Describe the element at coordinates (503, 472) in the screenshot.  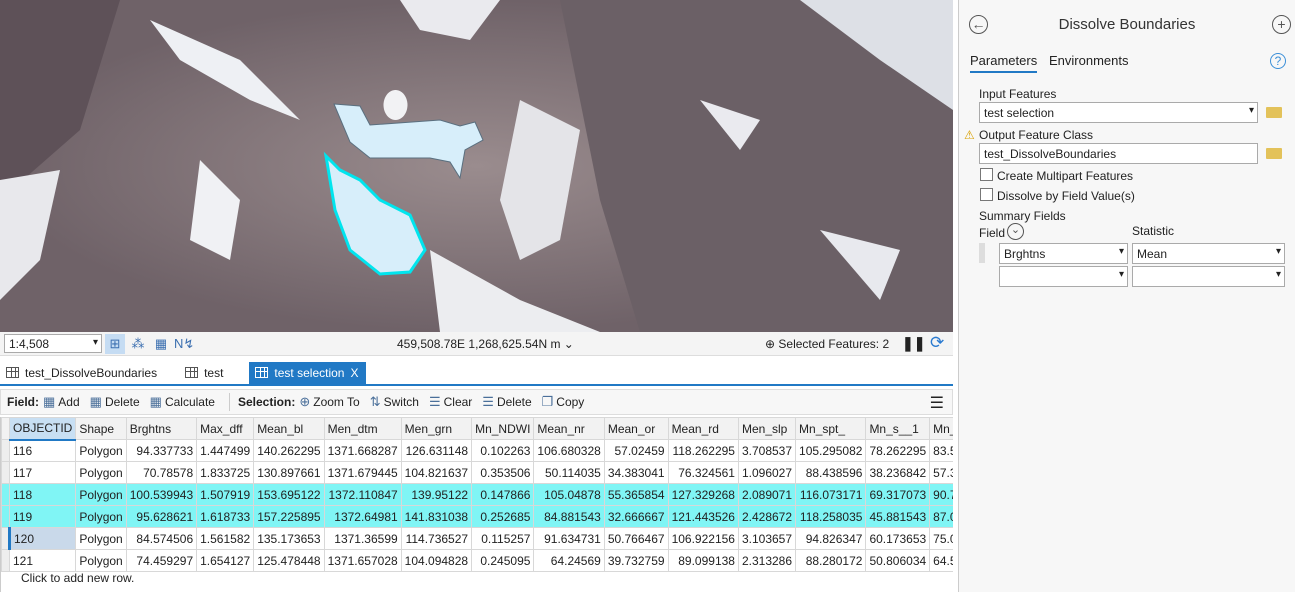
I see `cell-mn_ndwi: 0.353506` at that location.